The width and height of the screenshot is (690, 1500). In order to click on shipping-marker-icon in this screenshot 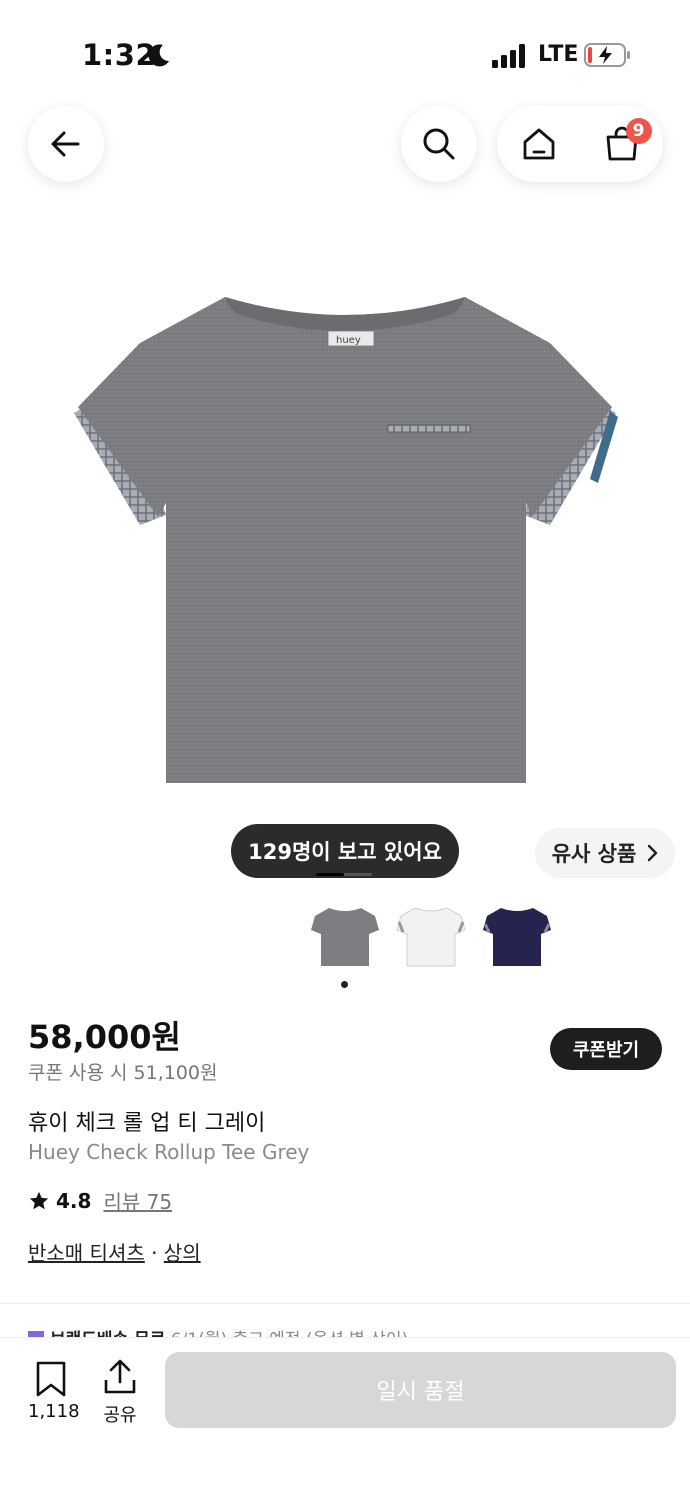, I will do `click(36, 1334)`.